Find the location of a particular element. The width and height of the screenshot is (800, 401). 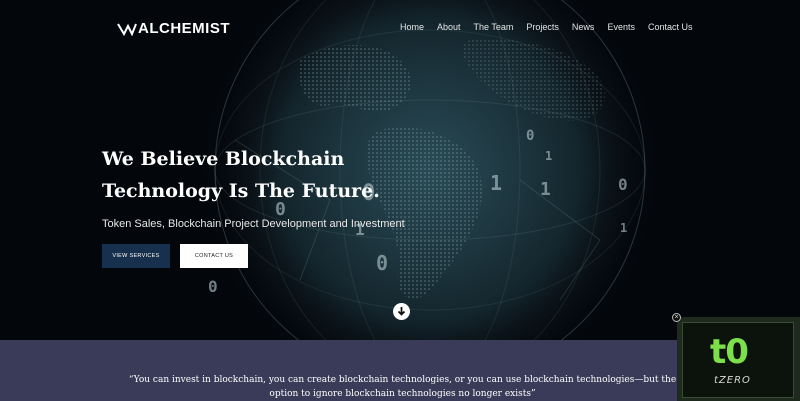

contact-us-button: CONTACT US is located at coordinates (214, 256).